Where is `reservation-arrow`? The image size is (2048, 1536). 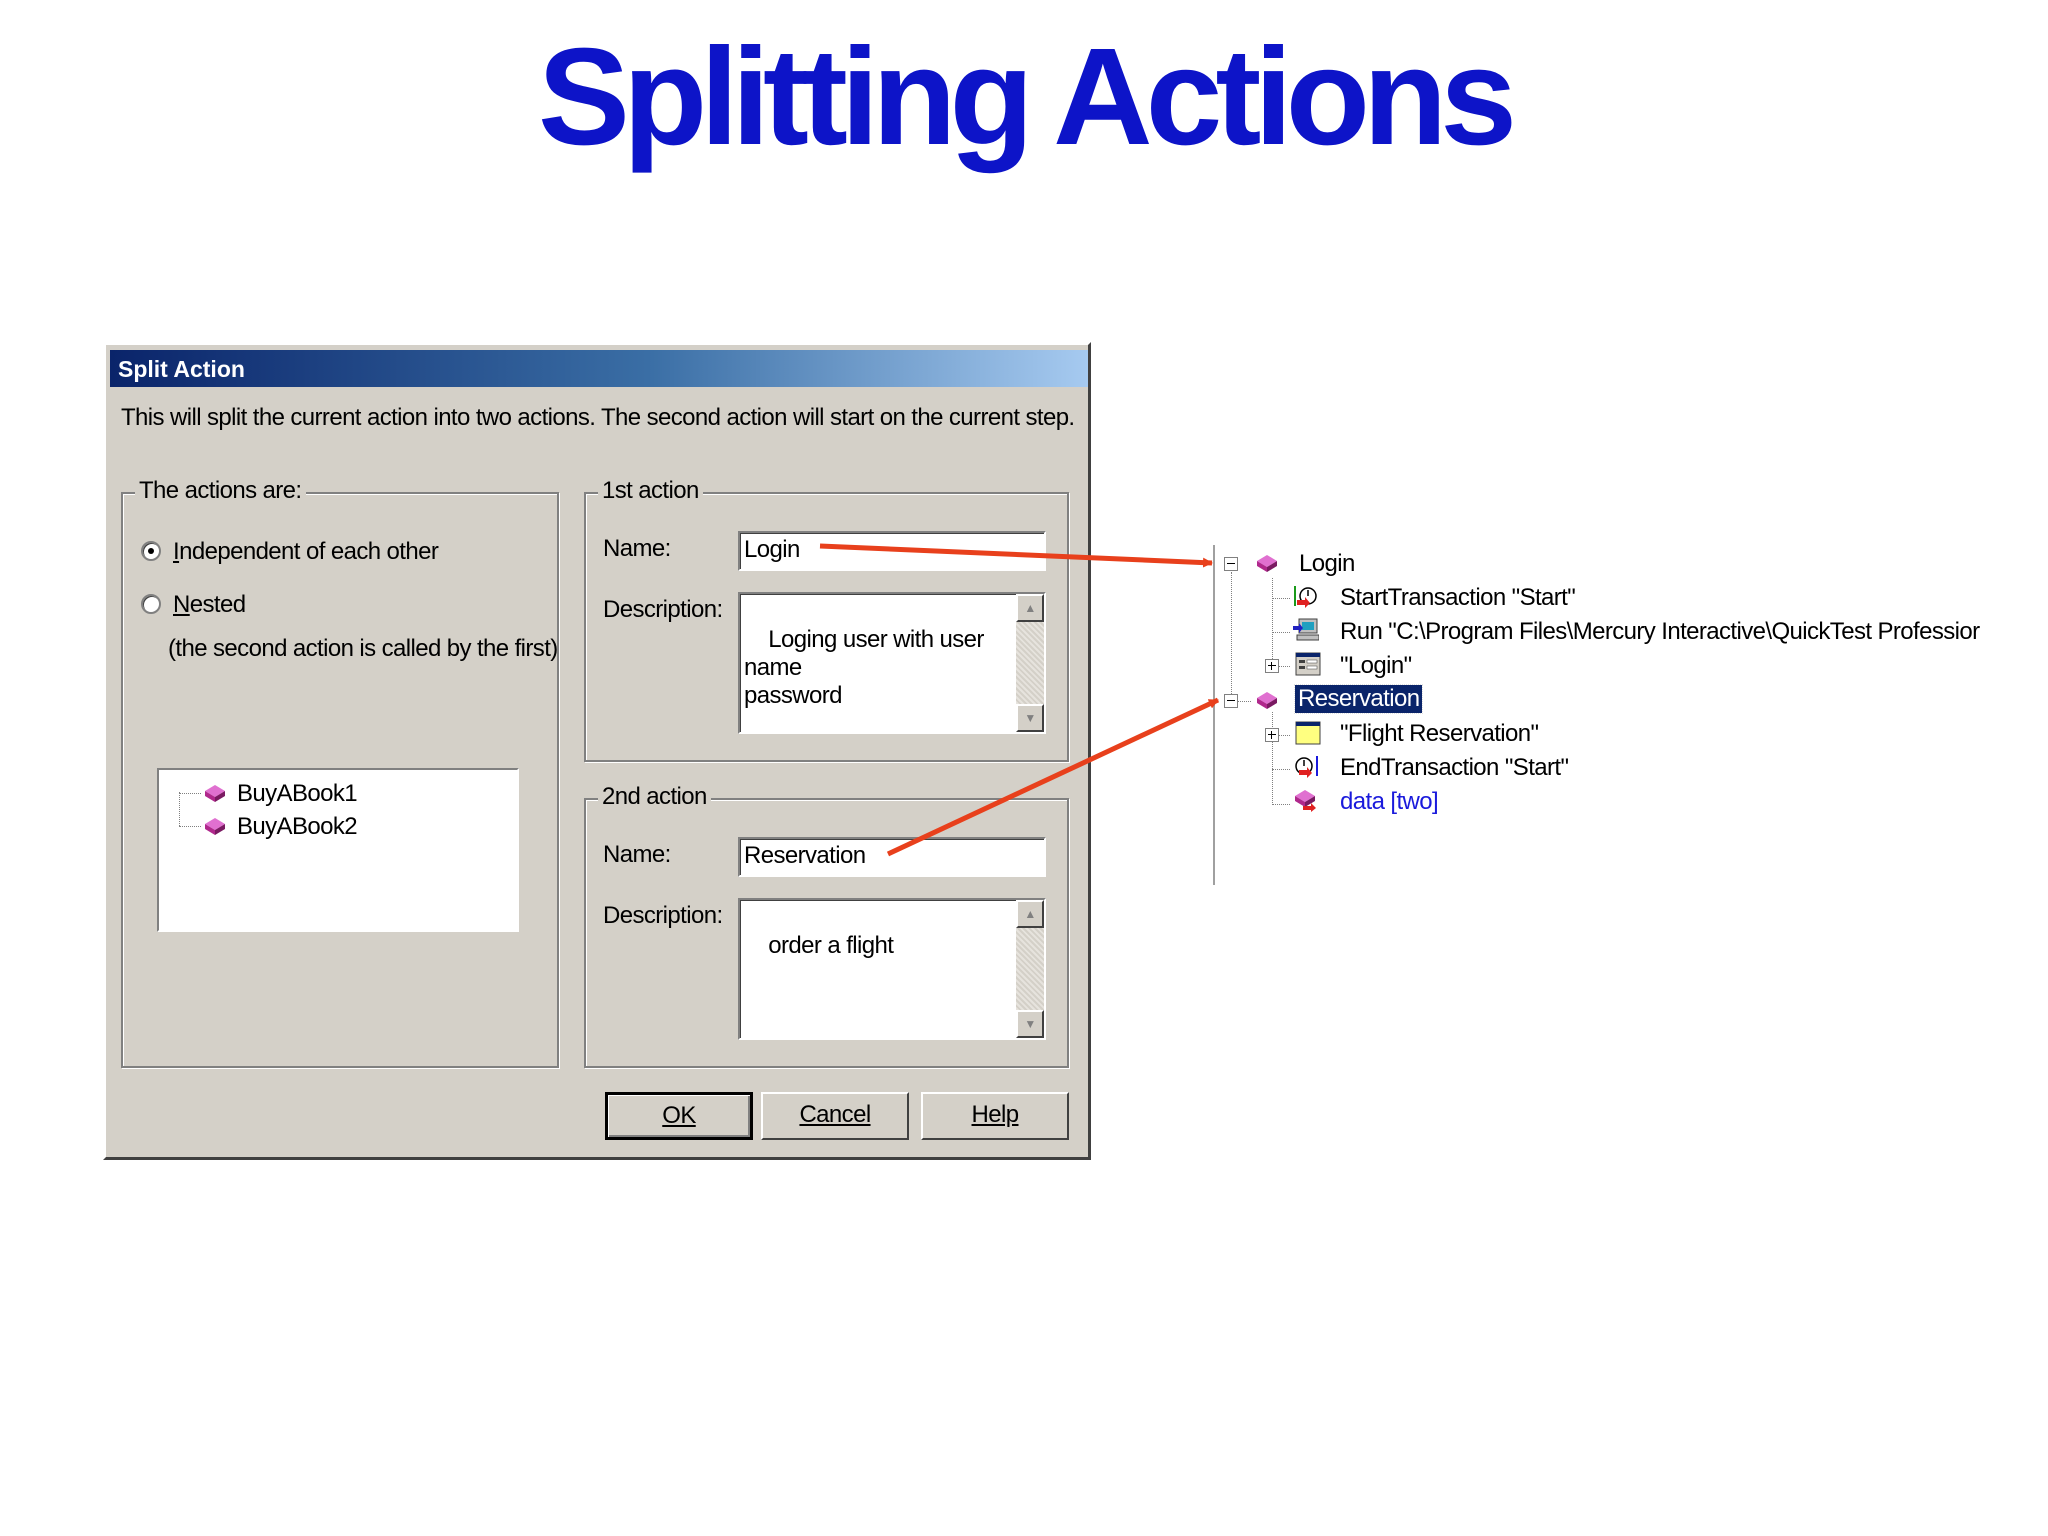 reservation-arrow is located at coordinates (1053, 777).